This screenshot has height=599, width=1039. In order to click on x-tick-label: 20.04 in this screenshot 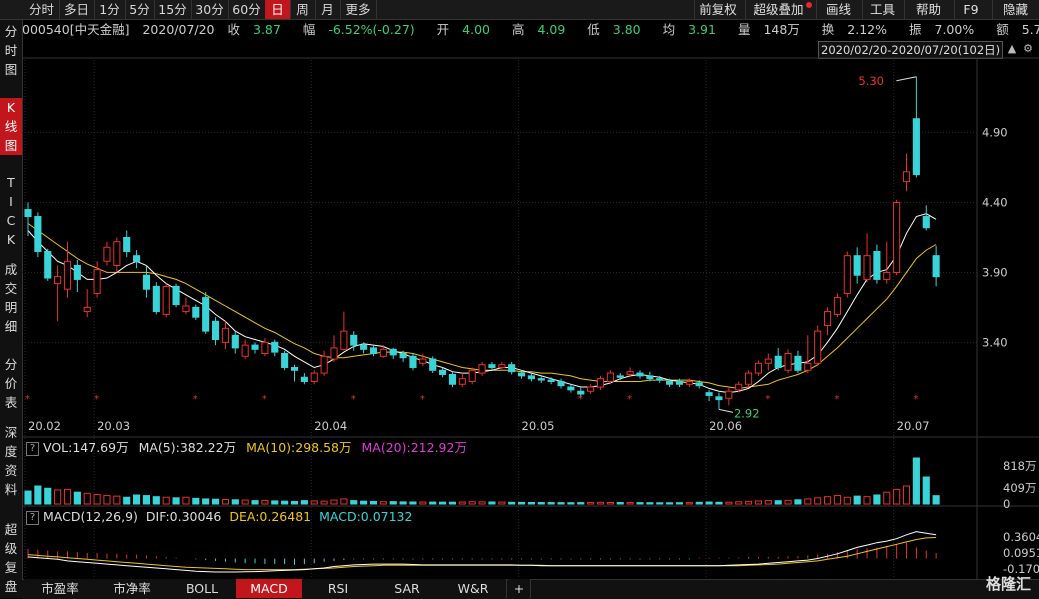, I will do `click(330, 426)`.